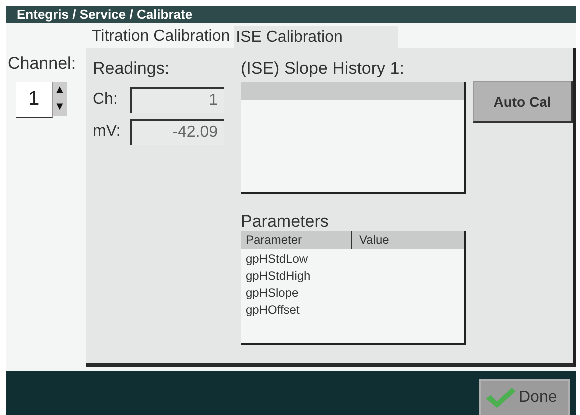 The height and width of the screenshot is (415, 580). What do you see at coordinates (278, 259) in the screenshot?
I see `table-cell-text: gpHStdLow` at bounding box center [278, 259].